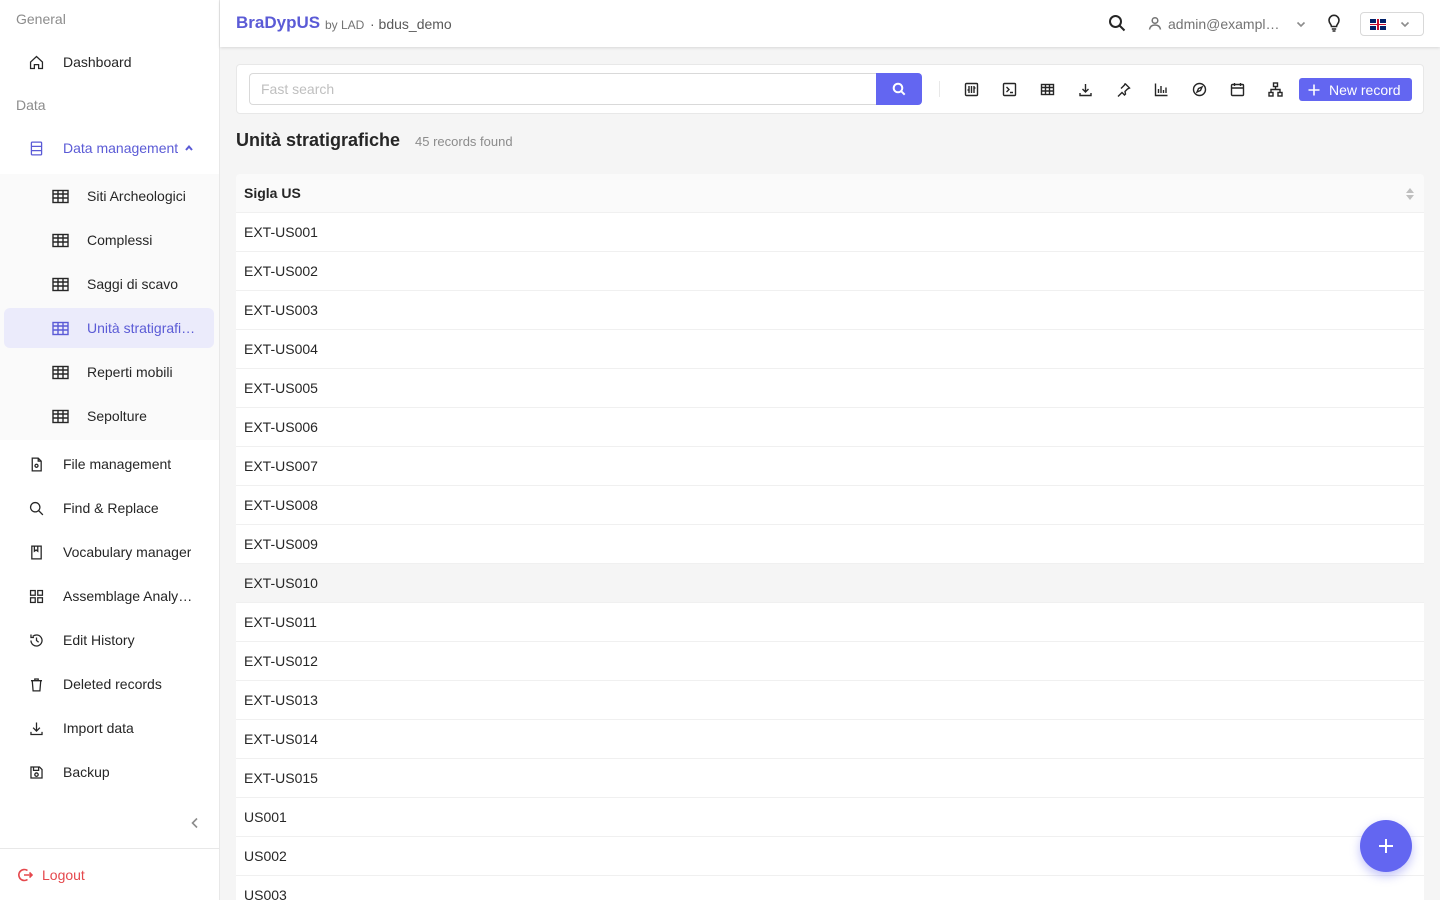  Describe the element at coordinates (86, 772) in the screenshot. I see `sidebar-item-label: Backup` at that location.